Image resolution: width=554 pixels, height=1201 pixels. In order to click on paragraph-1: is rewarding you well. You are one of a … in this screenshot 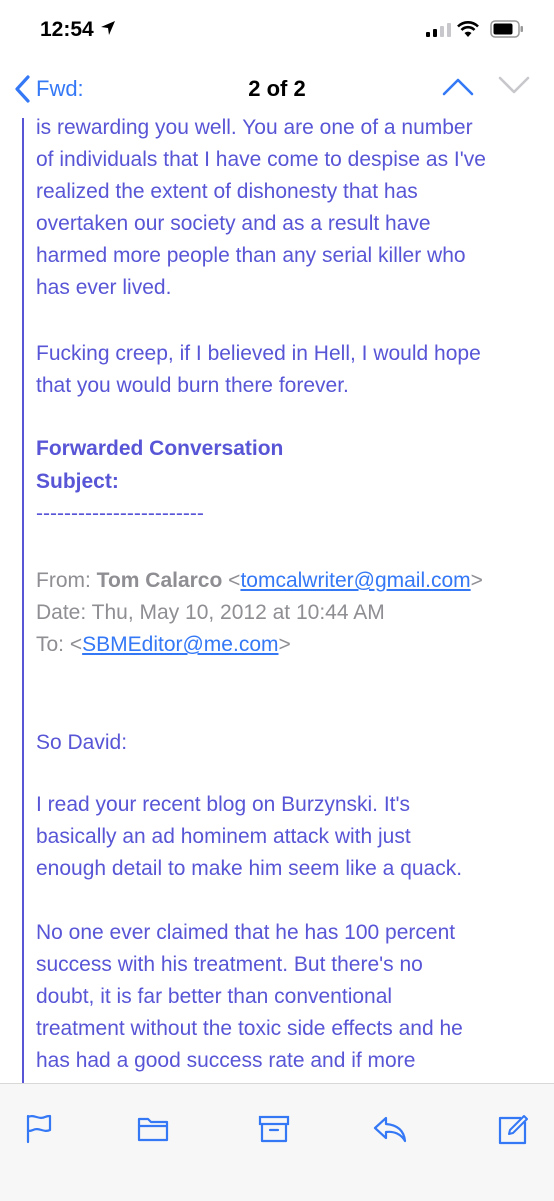, I will do `click(291, 211)`.